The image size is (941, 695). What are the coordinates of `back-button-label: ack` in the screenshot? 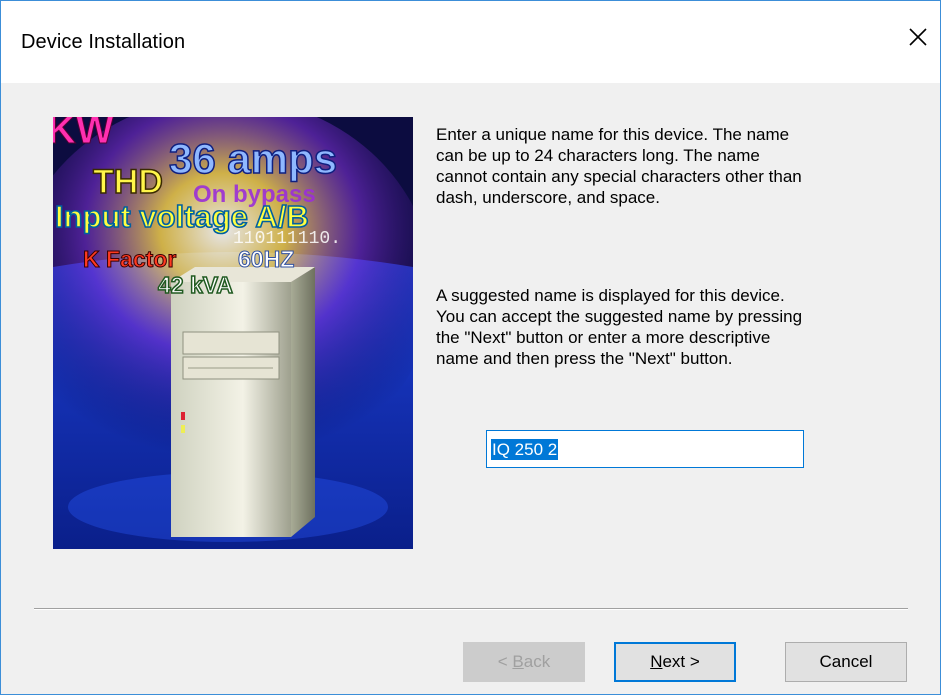 It's located at (537, 661).